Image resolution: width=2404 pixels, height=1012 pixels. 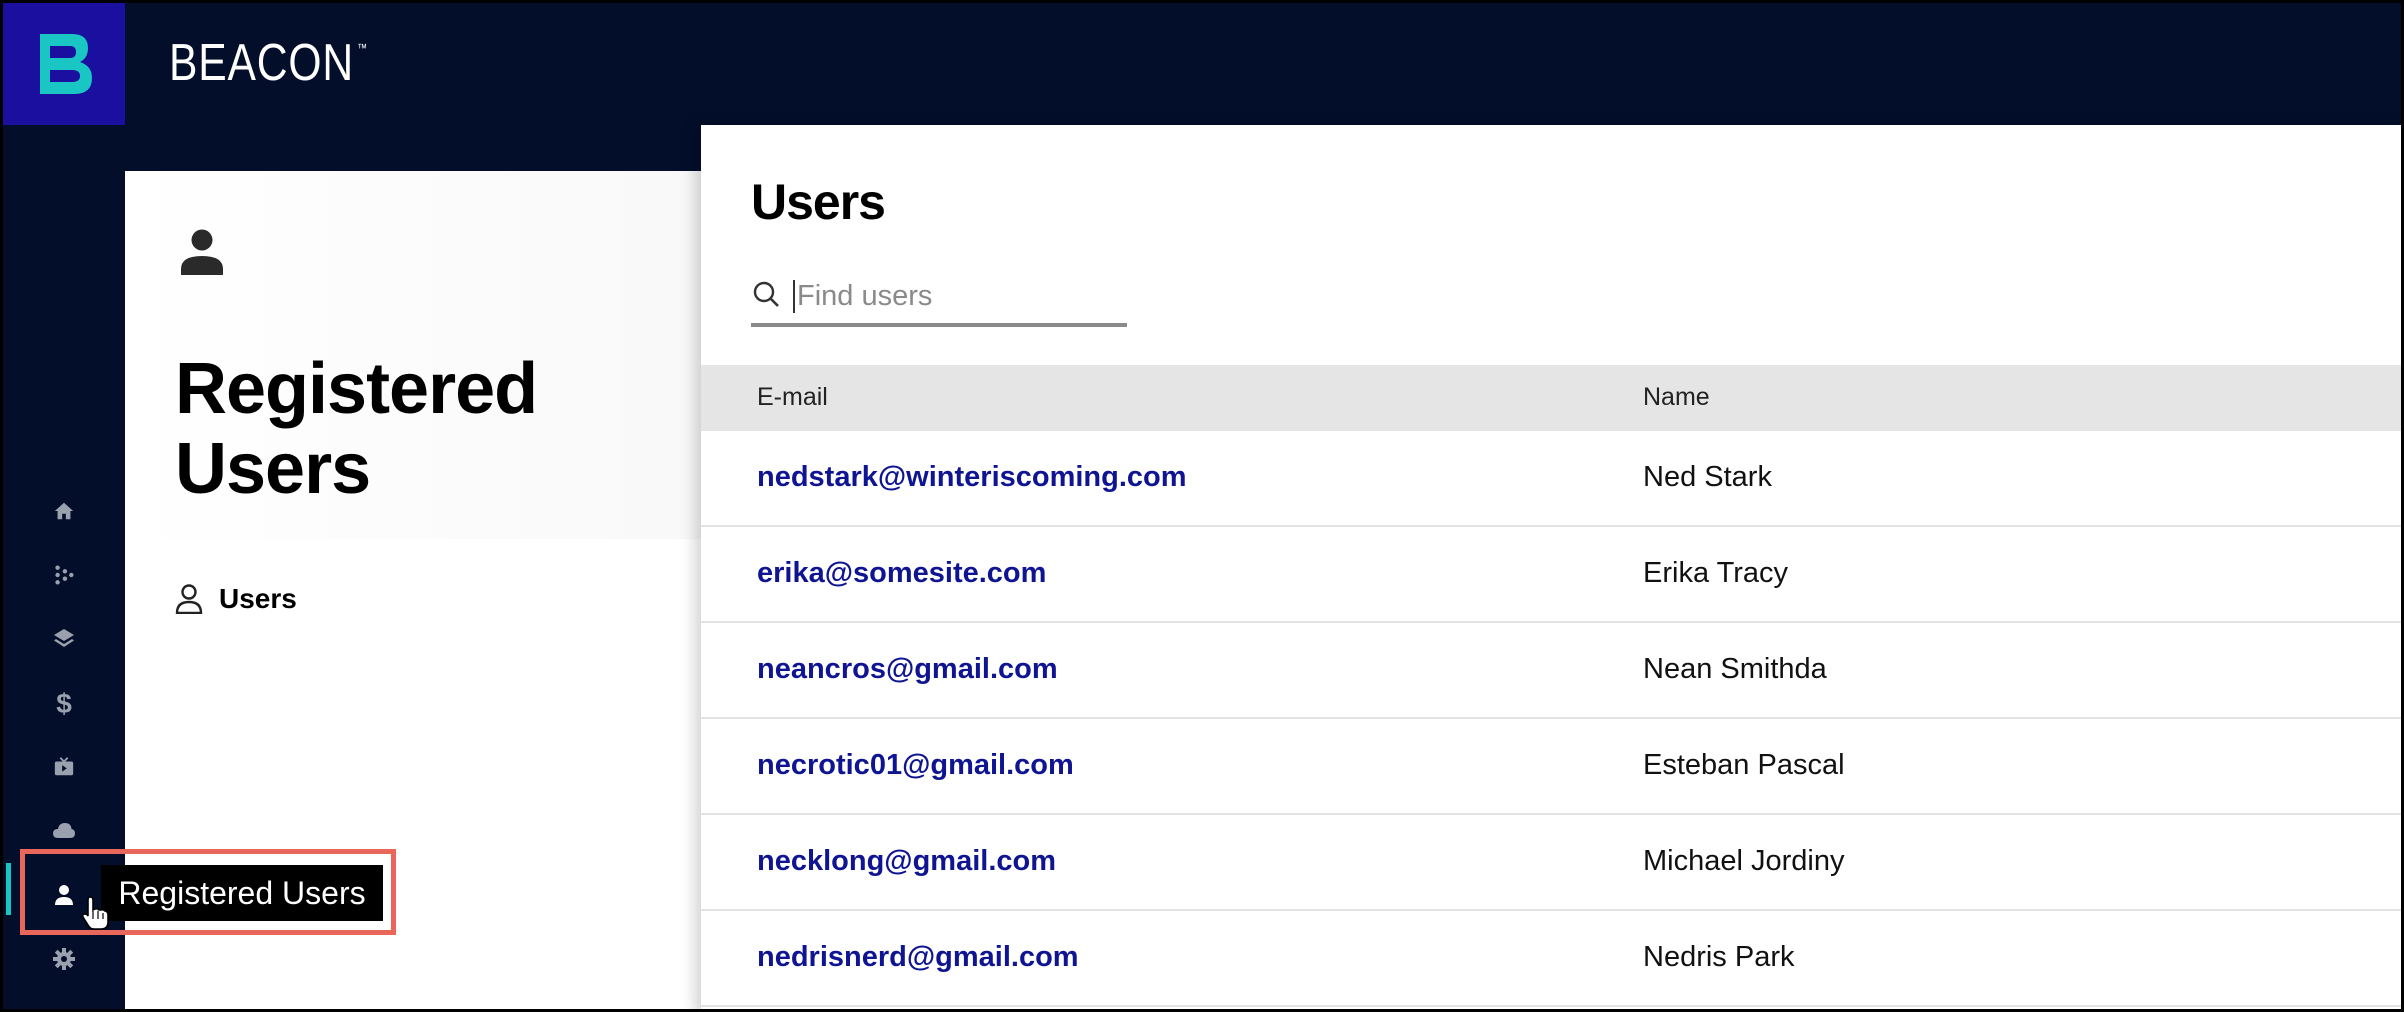 I want to click on active-indicator, so click(x=8, y=889).